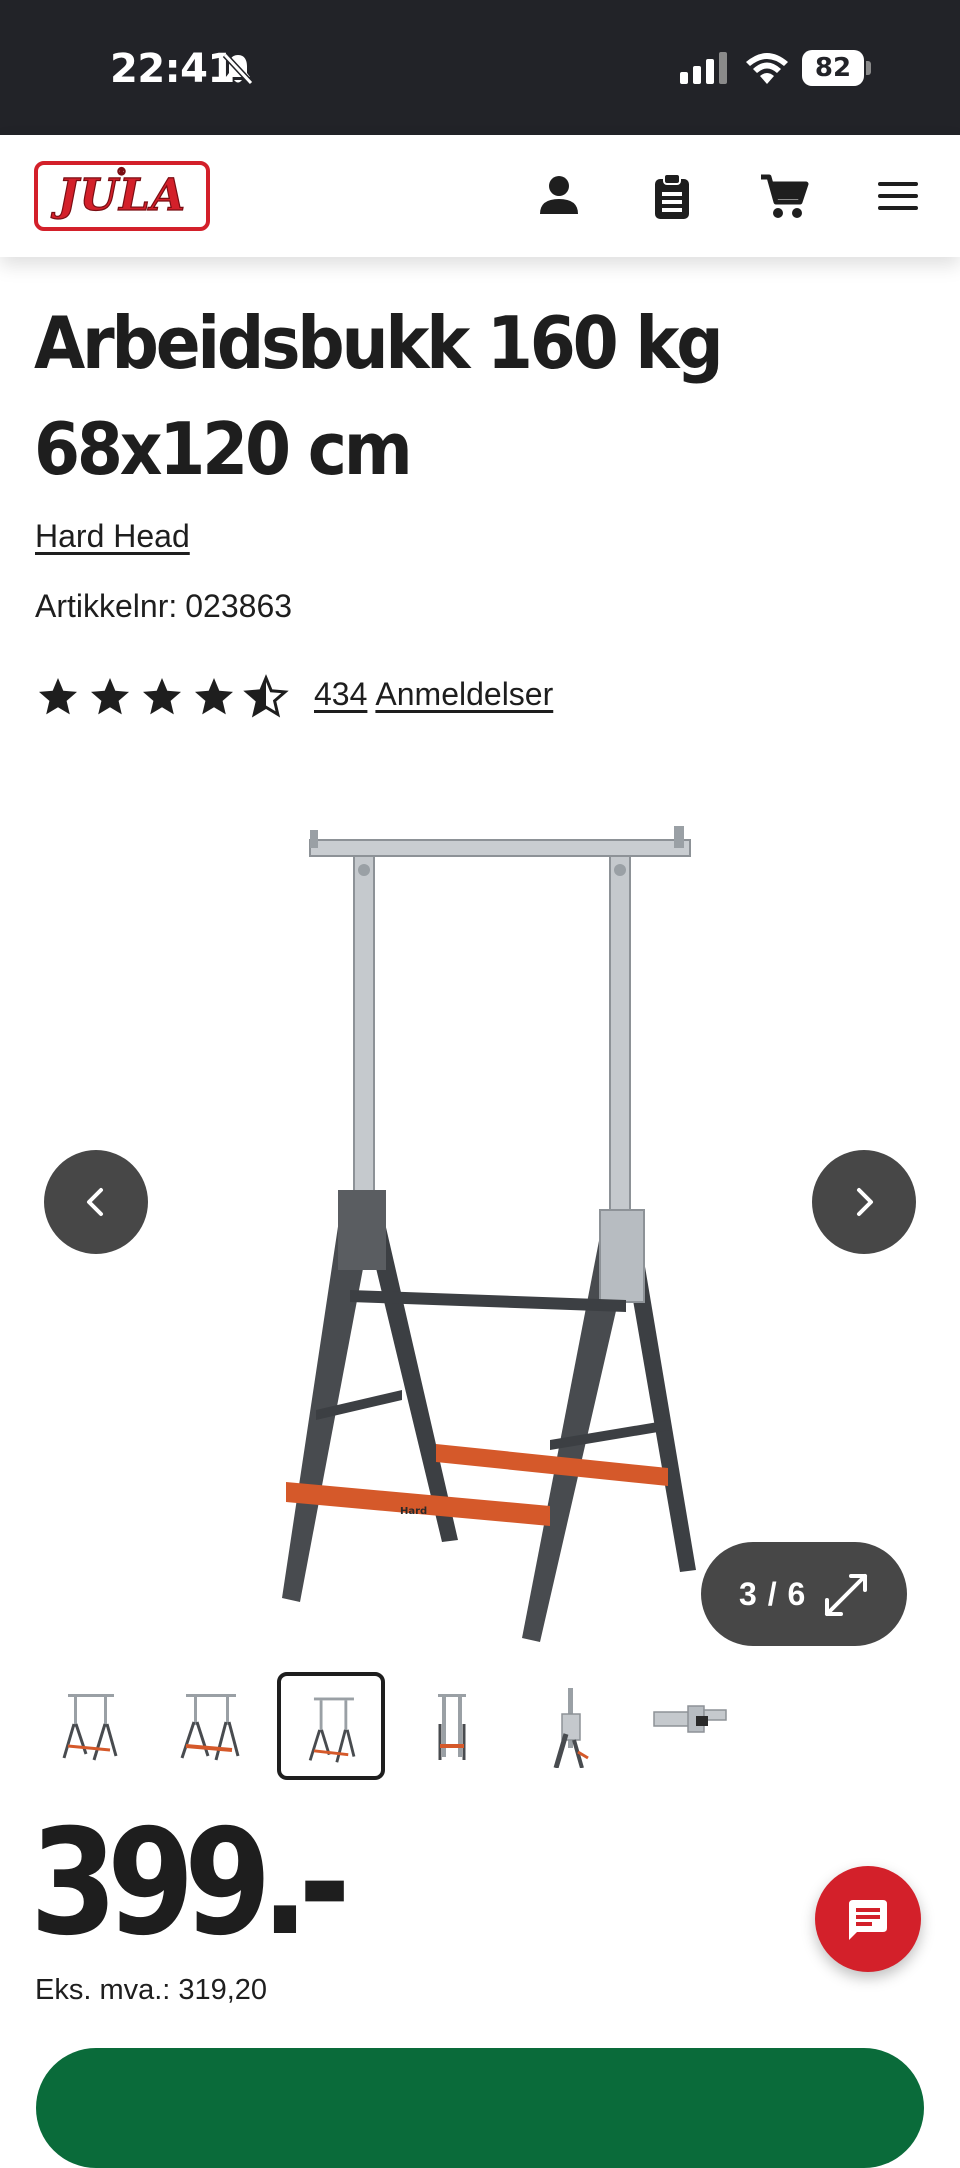 This screenshot has height=2168, width=960. I want to click on chevron-right-icon, so click(865, 1202).